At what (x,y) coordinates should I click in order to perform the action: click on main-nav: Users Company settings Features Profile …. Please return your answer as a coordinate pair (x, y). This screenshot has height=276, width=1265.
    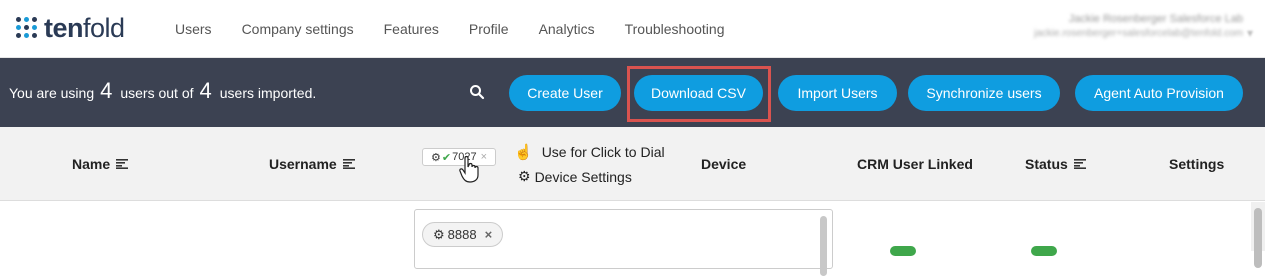
    Looking at the image, I should click on (464, 29).